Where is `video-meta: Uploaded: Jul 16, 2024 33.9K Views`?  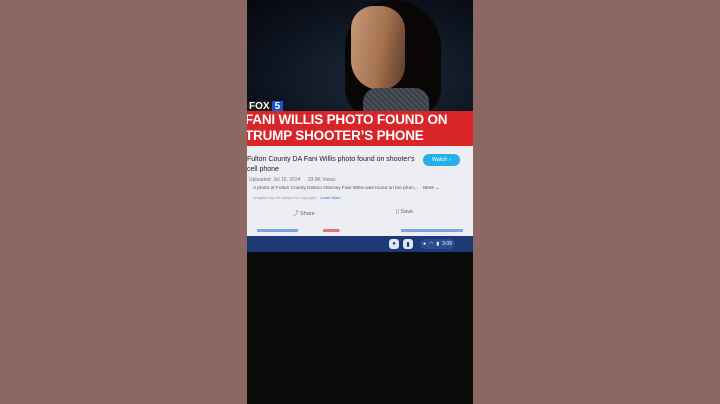
video-meta: Uploaded: Jul 16, 2024 33.9K Views is located at coordinates (295, 180).